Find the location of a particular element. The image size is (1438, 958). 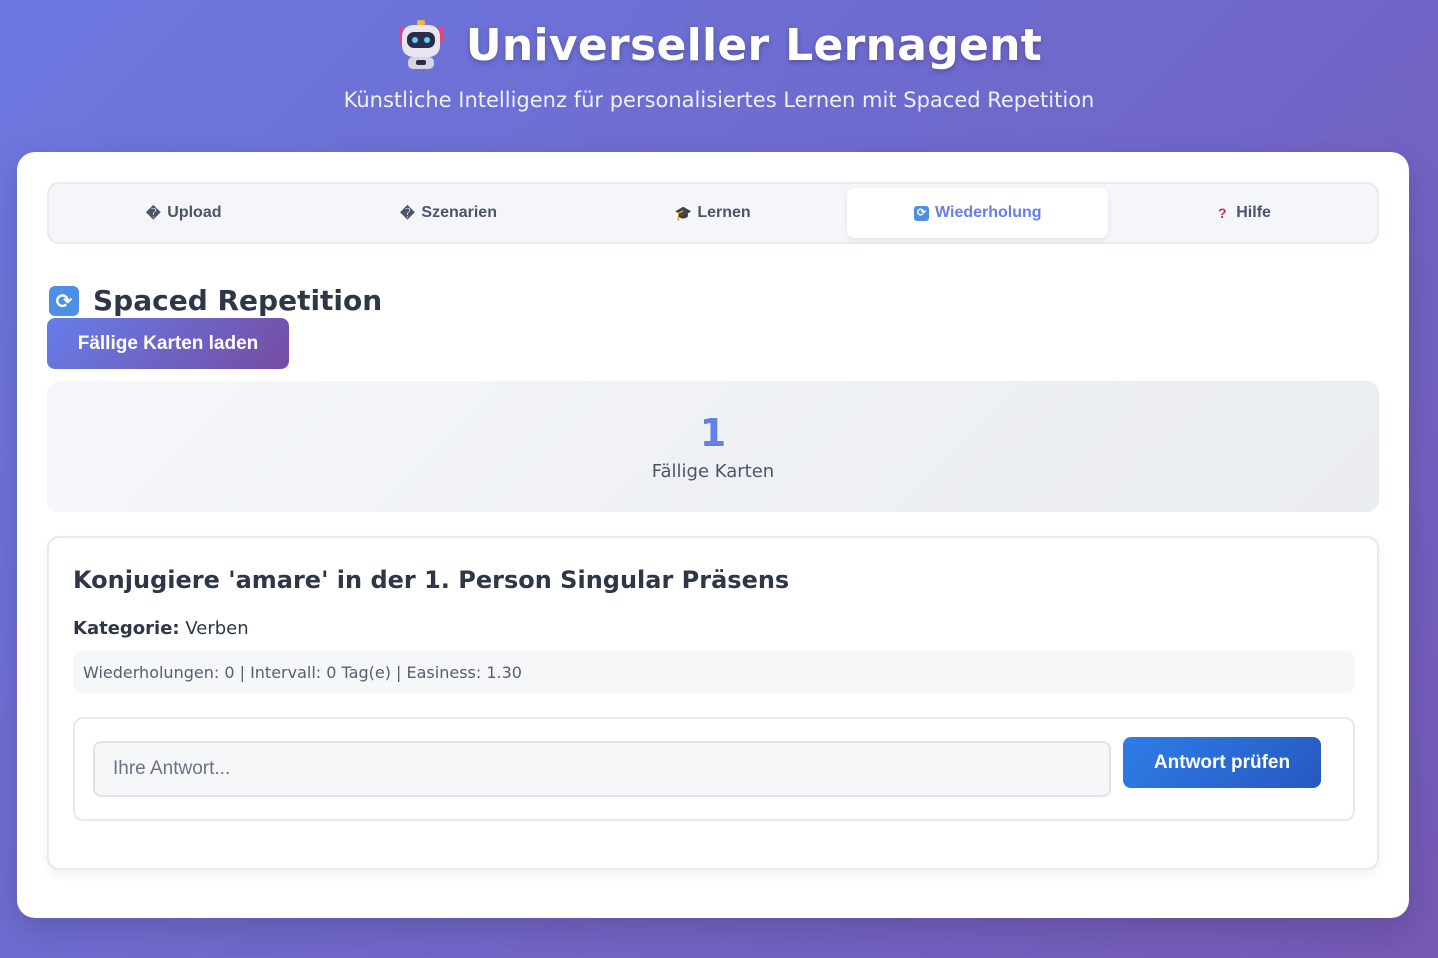

due-cards-stat: 1 Fällige Karten is located at coordinates (713, 446).